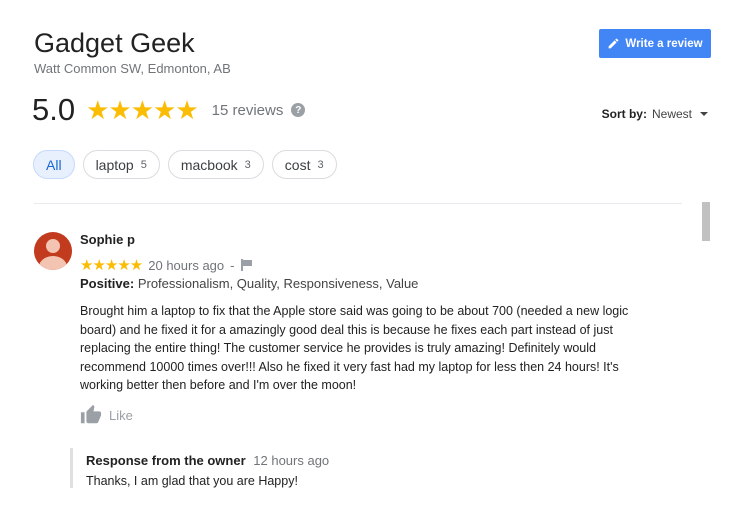  What do you see at coordinates (106, 415) in the screenshot?
I see `like-button: Like` at bounding box center [106, 415].